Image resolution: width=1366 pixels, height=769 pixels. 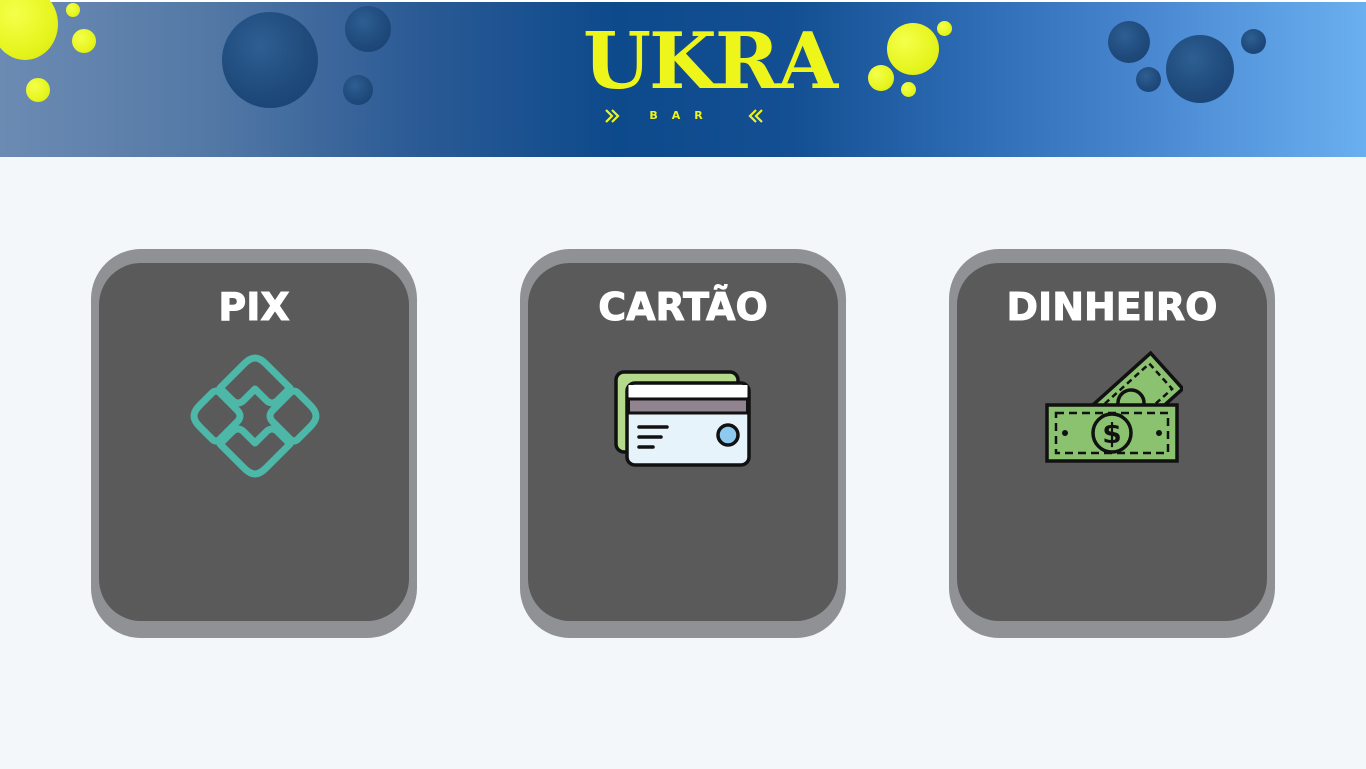 What do you see at coordinates (683, 307) in the screenshot?
I see `card-title: CARTÃO` at bounding box center [683, 307].